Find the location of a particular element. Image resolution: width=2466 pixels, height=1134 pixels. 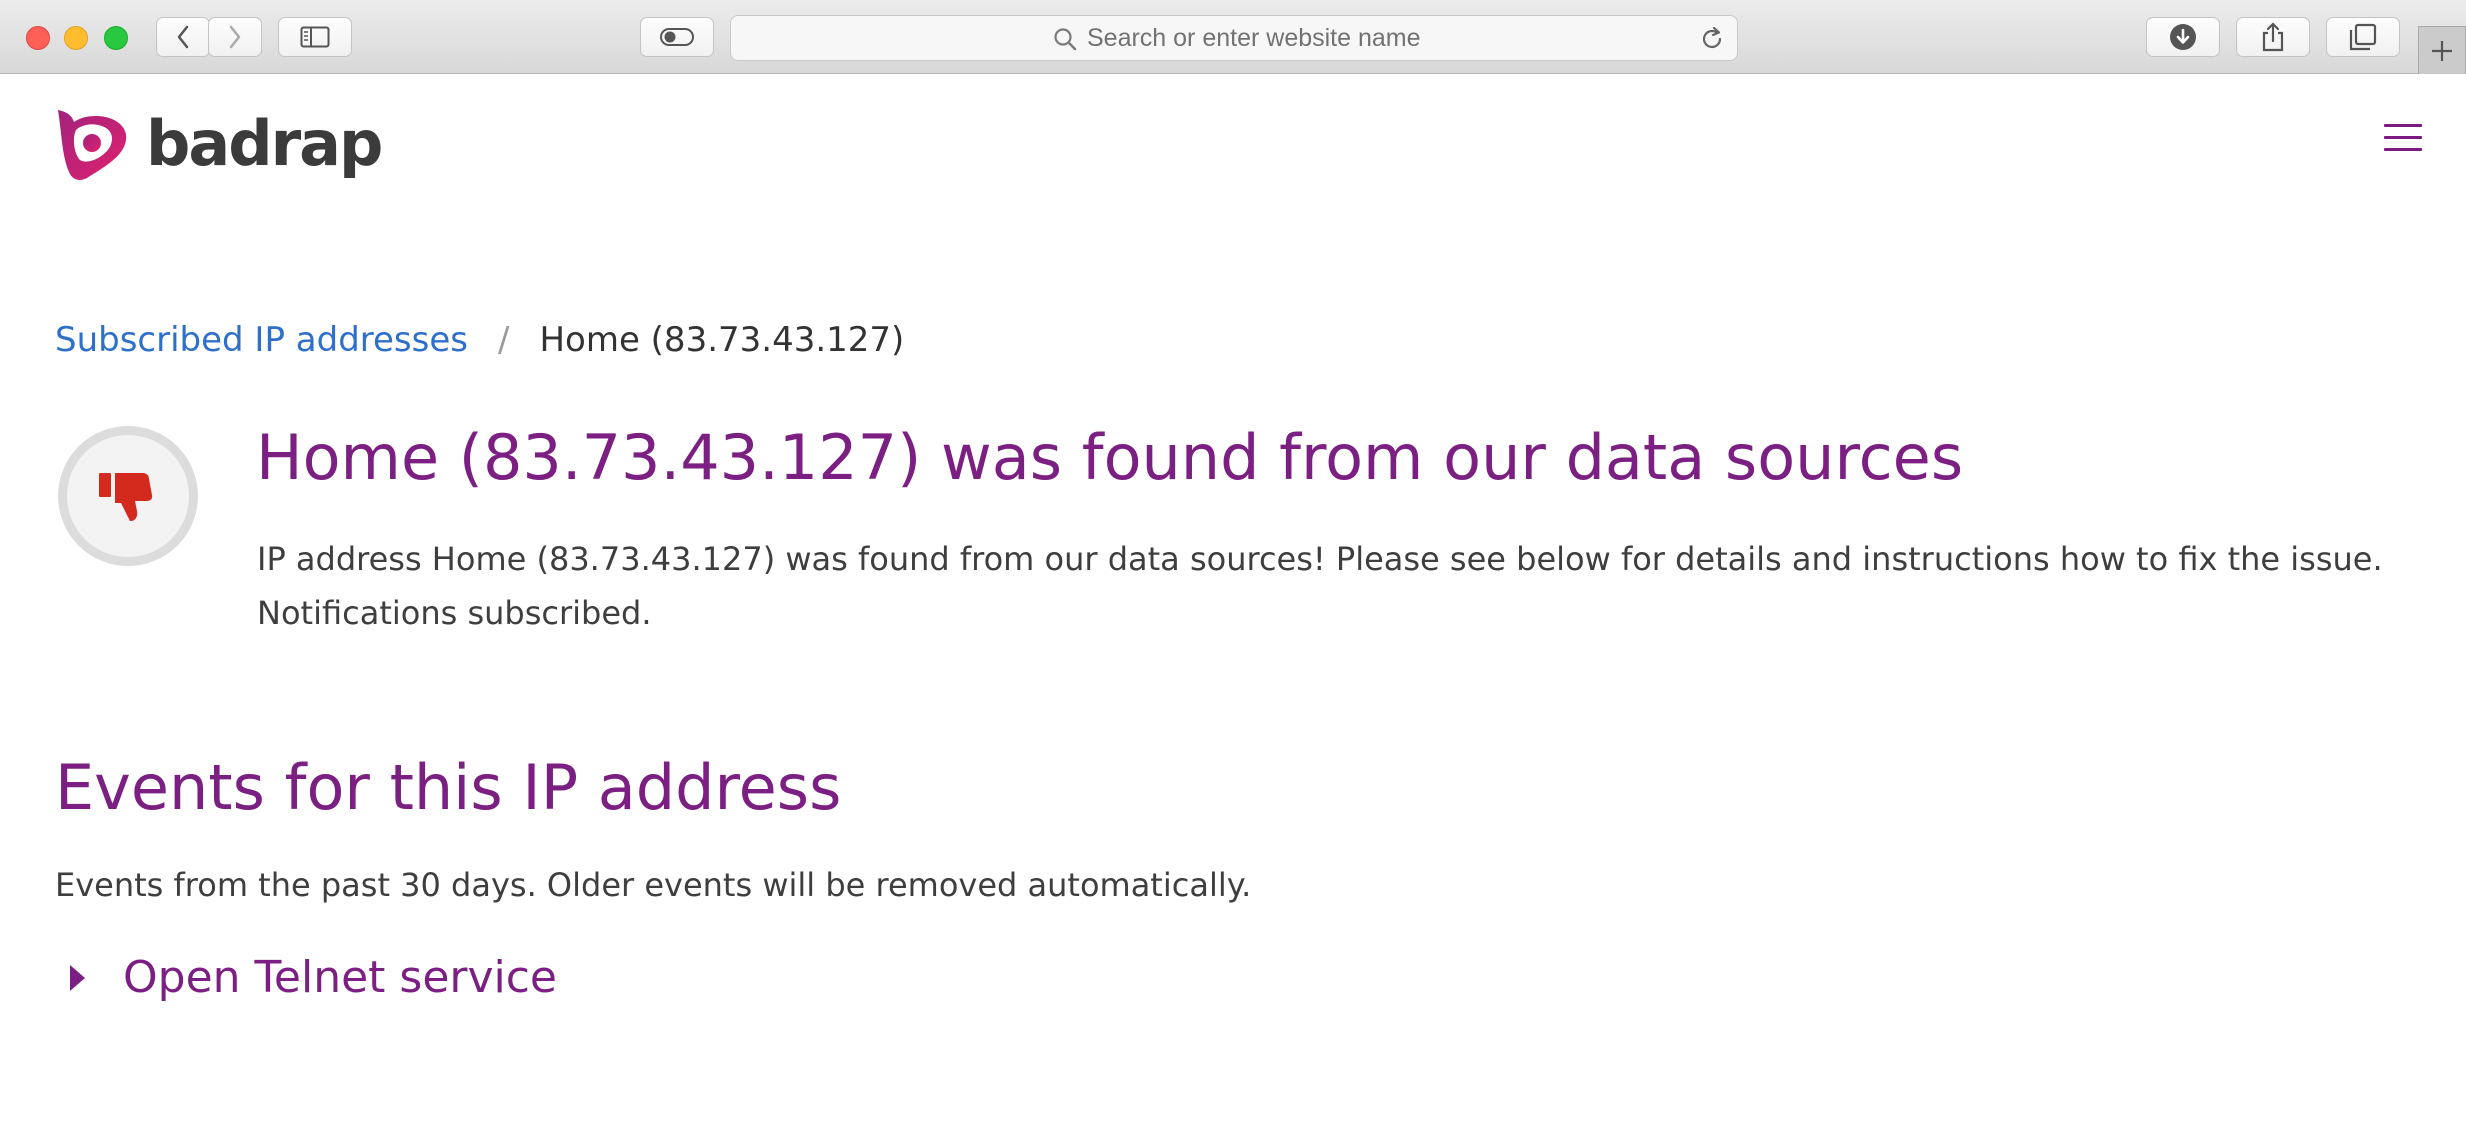

download-icon is located at coordinates (2183, 37).